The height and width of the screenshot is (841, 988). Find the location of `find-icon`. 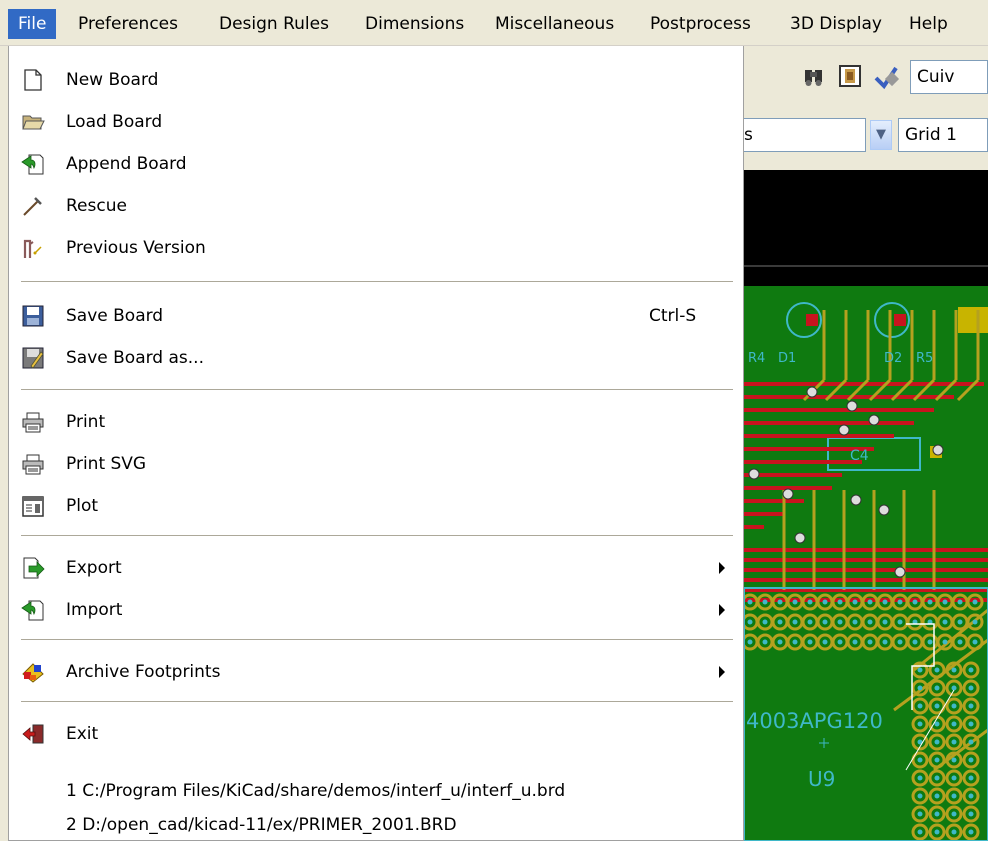

find-icon is located at coordinates (814, 76).